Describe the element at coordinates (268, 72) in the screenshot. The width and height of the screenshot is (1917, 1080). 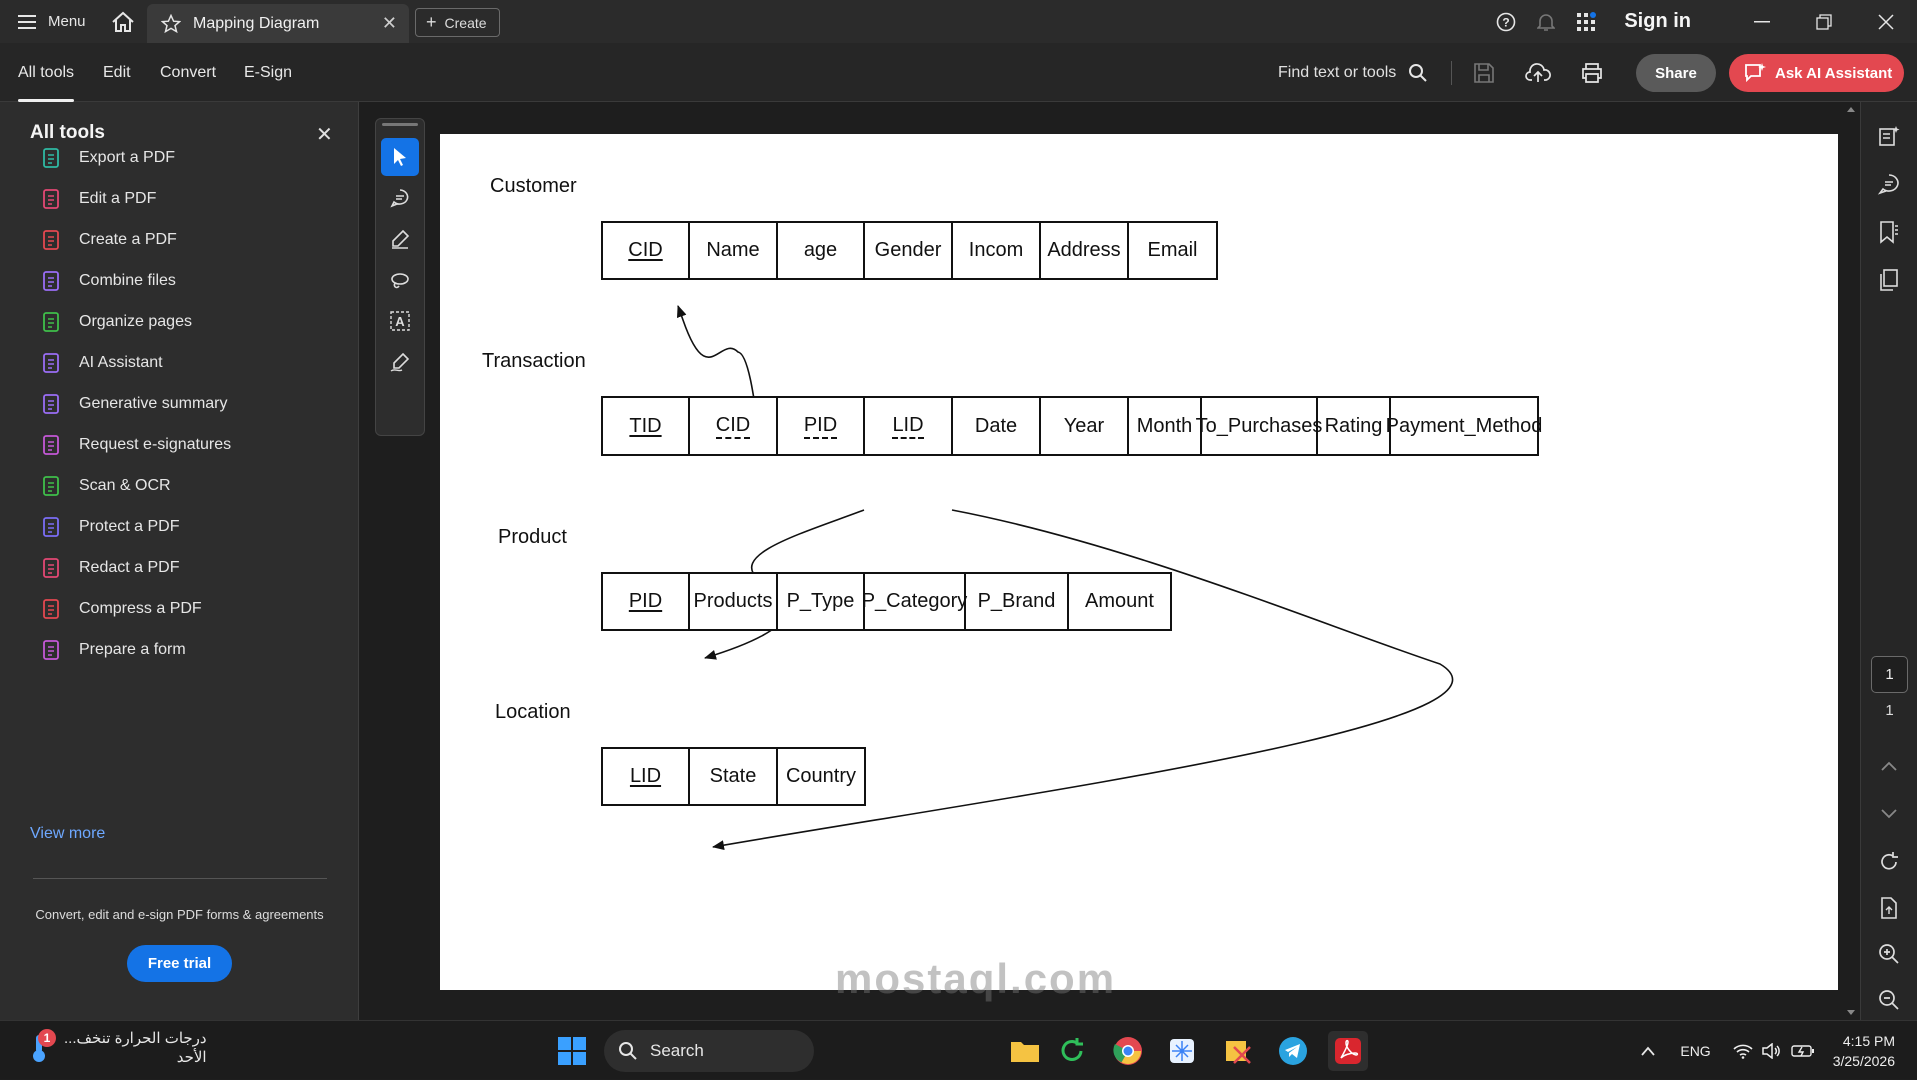
I see `tab-esign: E-Sign` at that location.